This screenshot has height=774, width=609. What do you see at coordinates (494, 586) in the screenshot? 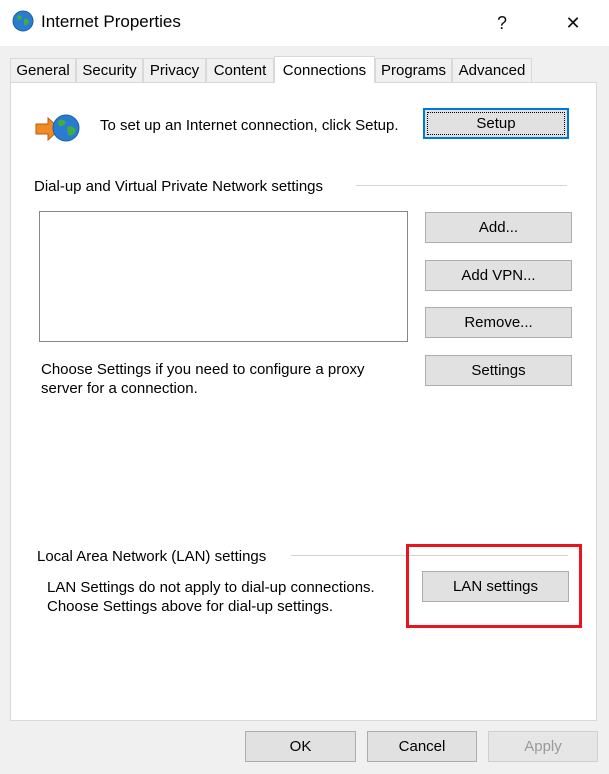
I see `highlight-box` at bounding box center [494, 586].